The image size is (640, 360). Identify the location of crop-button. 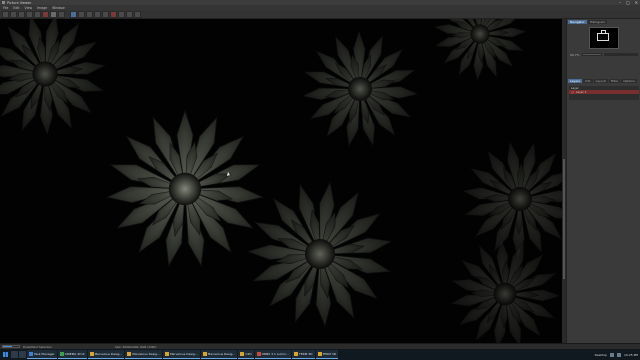
(113, 14).